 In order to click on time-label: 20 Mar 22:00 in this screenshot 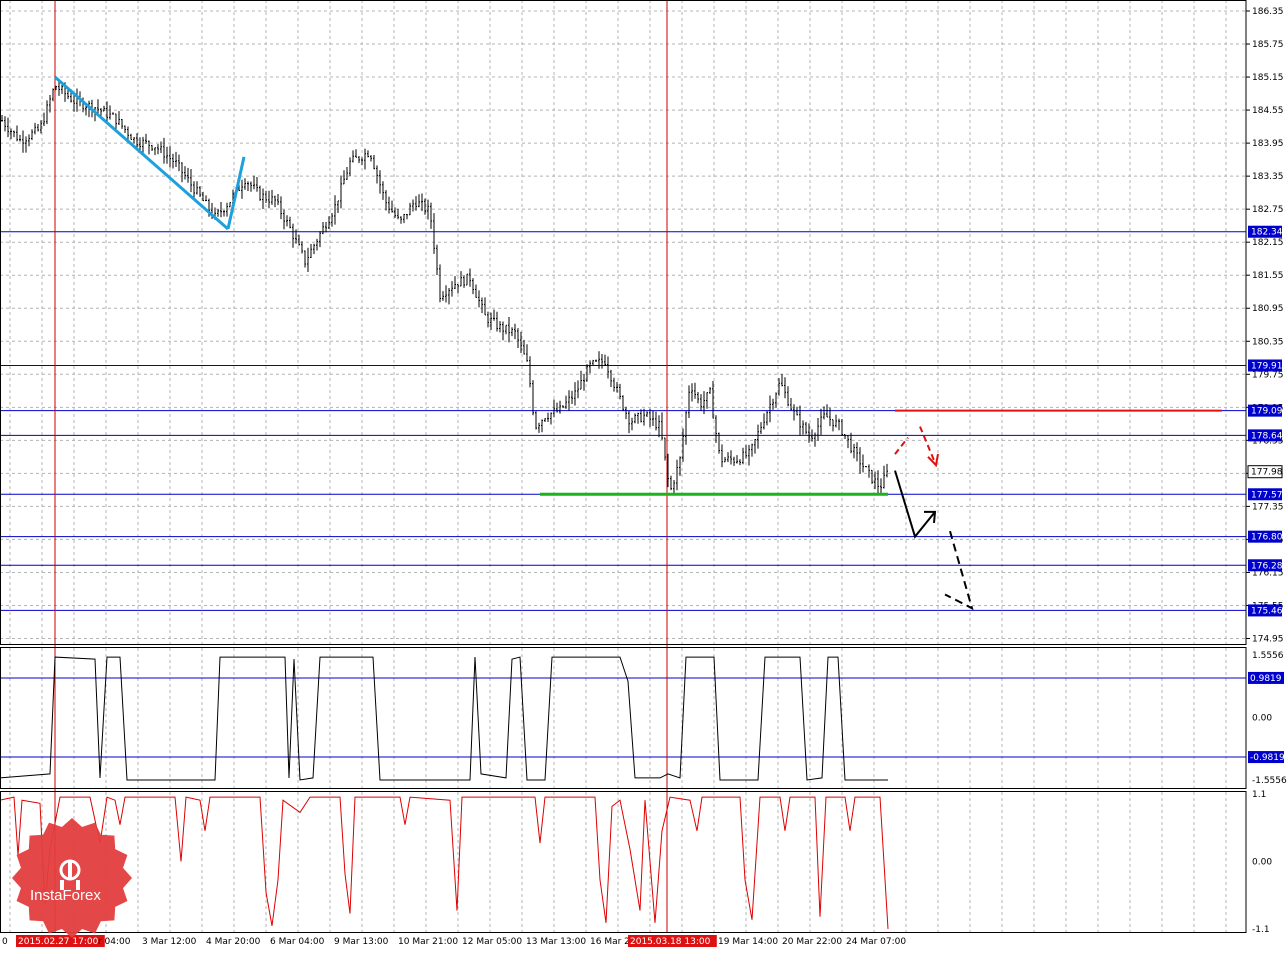, I will do `click(812, 942)`.